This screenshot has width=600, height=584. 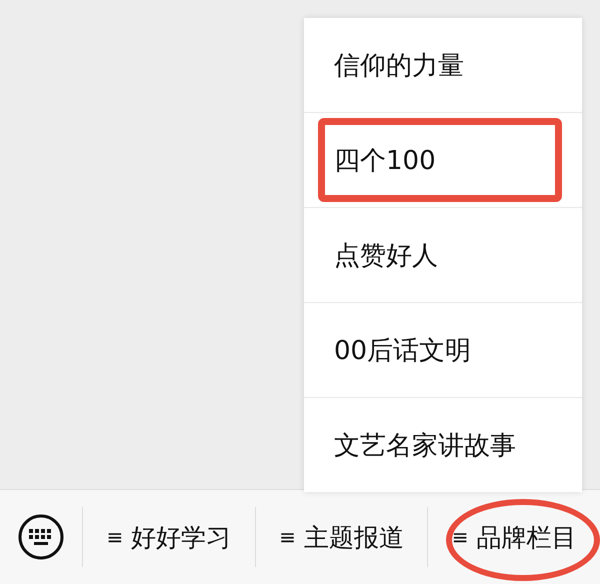 I want to click on menu-item: 文艺名家讲故事, so click(x=425, y=445).